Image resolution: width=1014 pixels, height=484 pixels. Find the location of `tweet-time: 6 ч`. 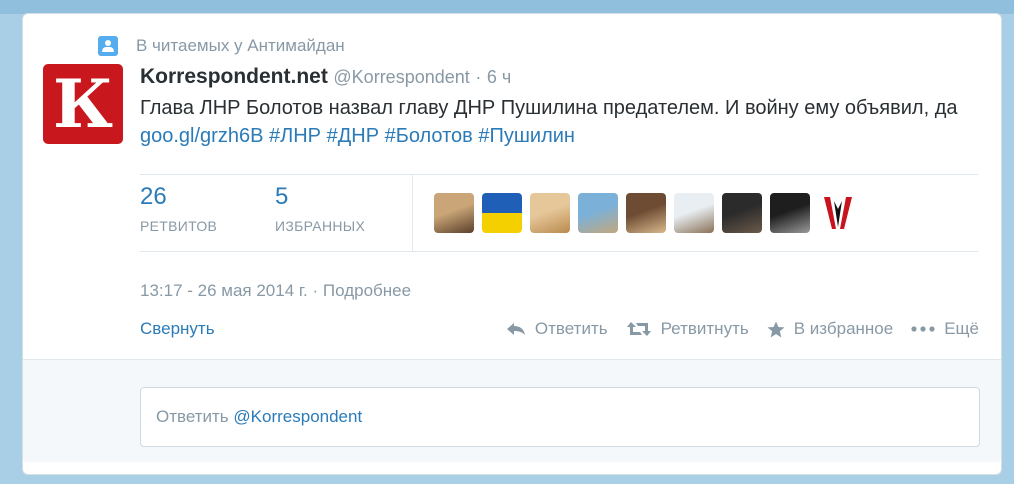

tweet-time: 6 ч is located at coordinates (499, 77).